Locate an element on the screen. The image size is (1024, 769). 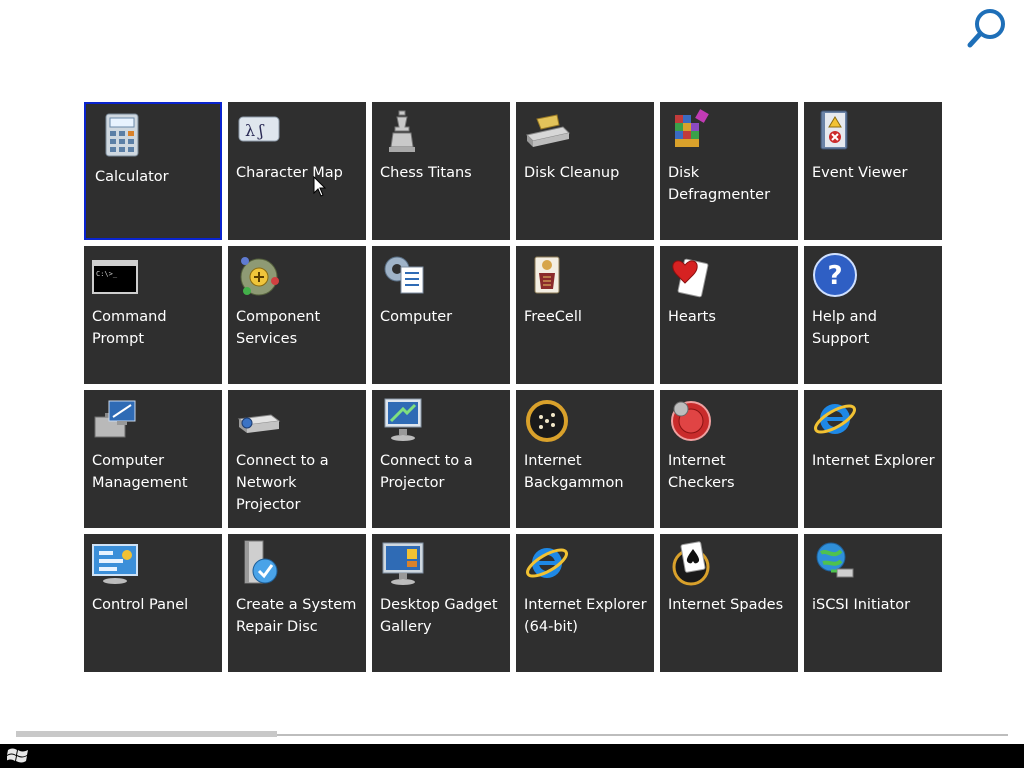
tile-disk-cleanup: Disk Cleanup is located at coordinates (585, 171).